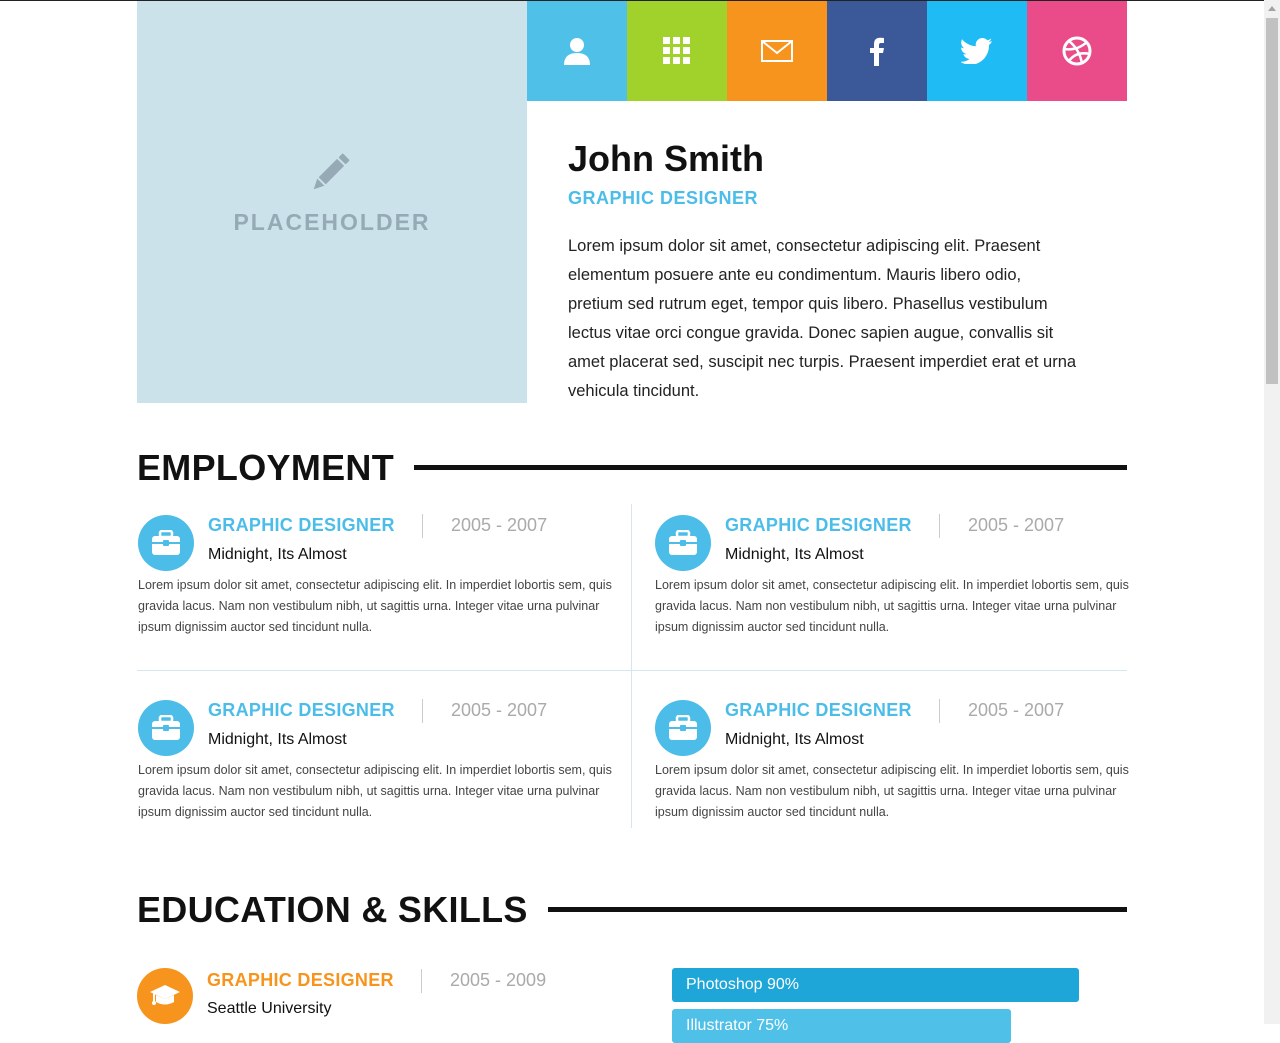 The height and width of the screenshot is (1043, 1280). Describe the element at coordinates (875, 985) in the screenshot. I see `skill-bar: Photoshop 90%` at that location.